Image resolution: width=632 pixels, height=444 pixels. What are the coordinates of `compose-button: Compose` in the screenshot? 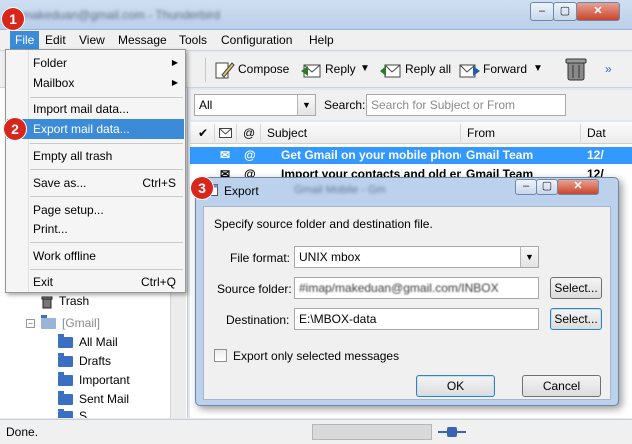 It's located at (251, 69).